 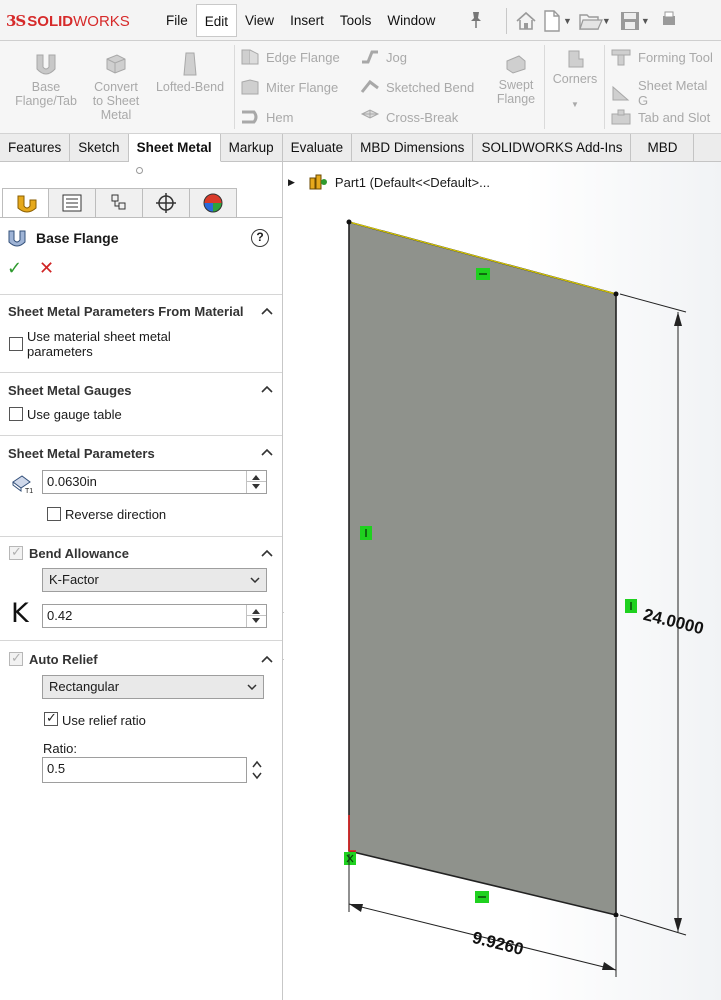 I want to click on cancel-button: ✕, so click(x=46, y=268).